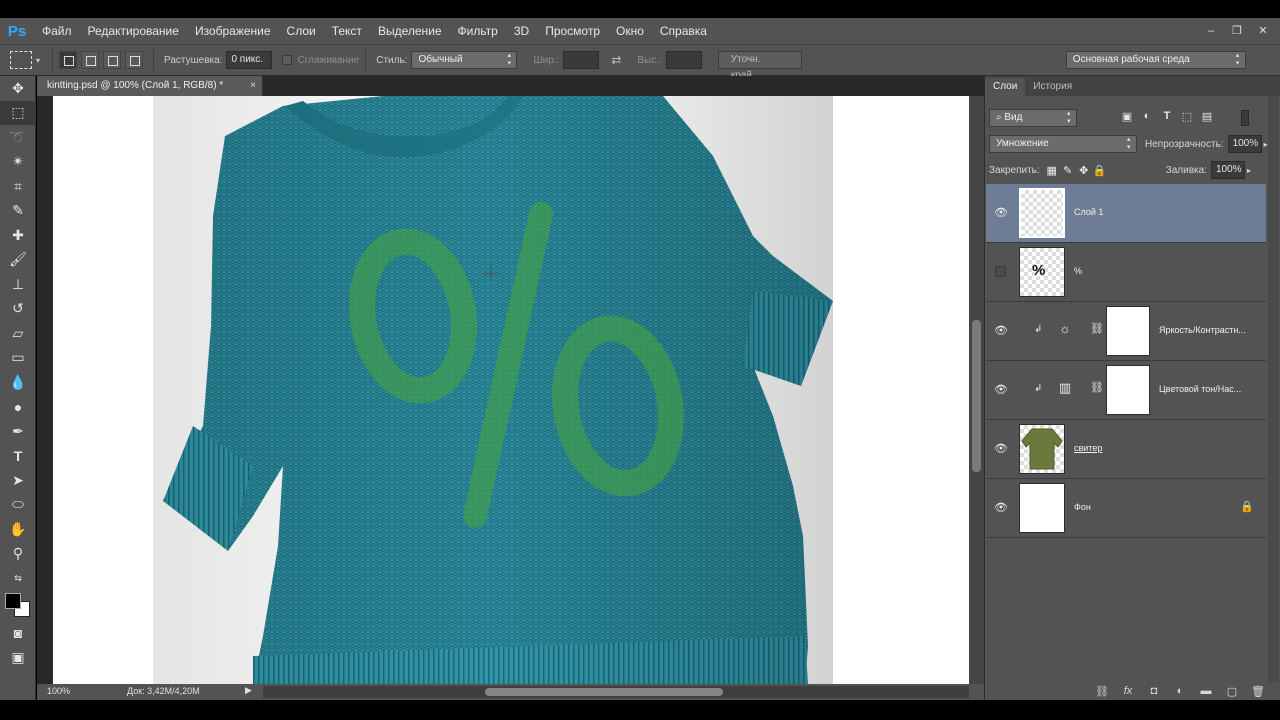 This screenshot has width=1280, height=720. I want to click on hand-tool-icon: ✋, so click(18, 529).